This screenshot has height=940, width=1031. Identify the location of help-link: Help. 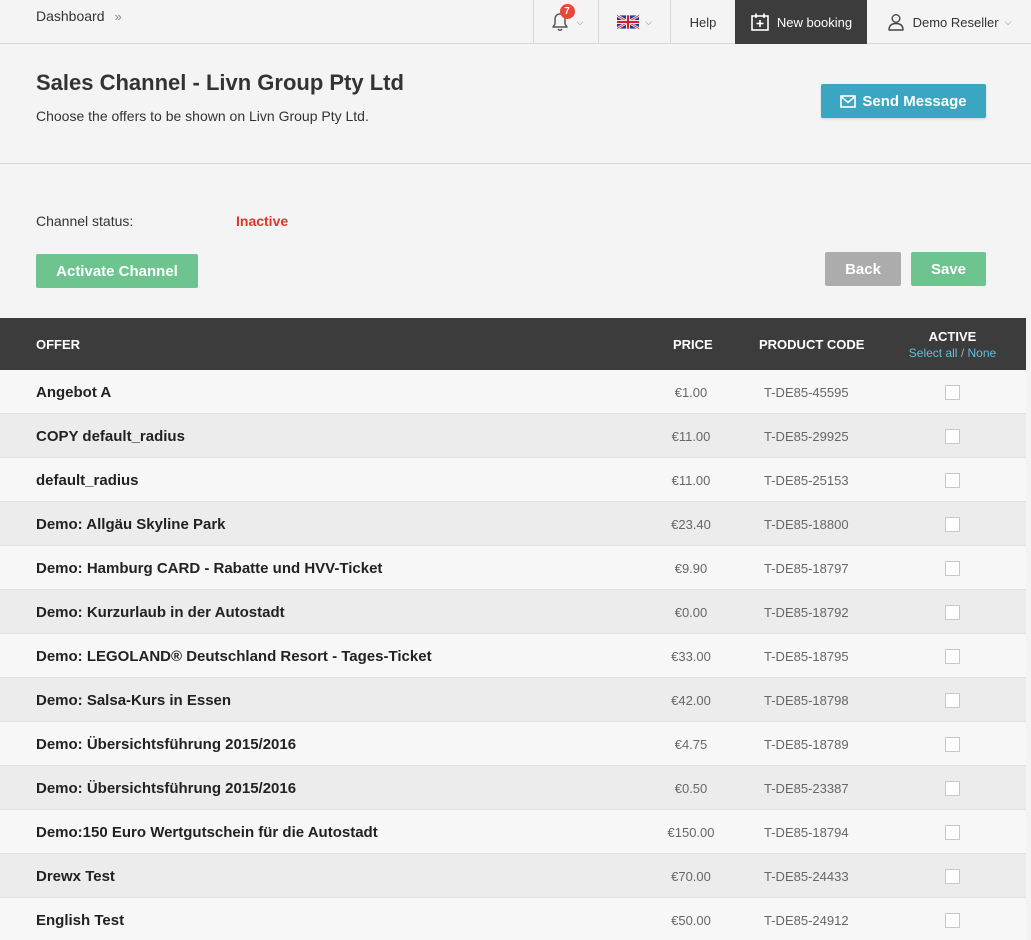
(702, 22).